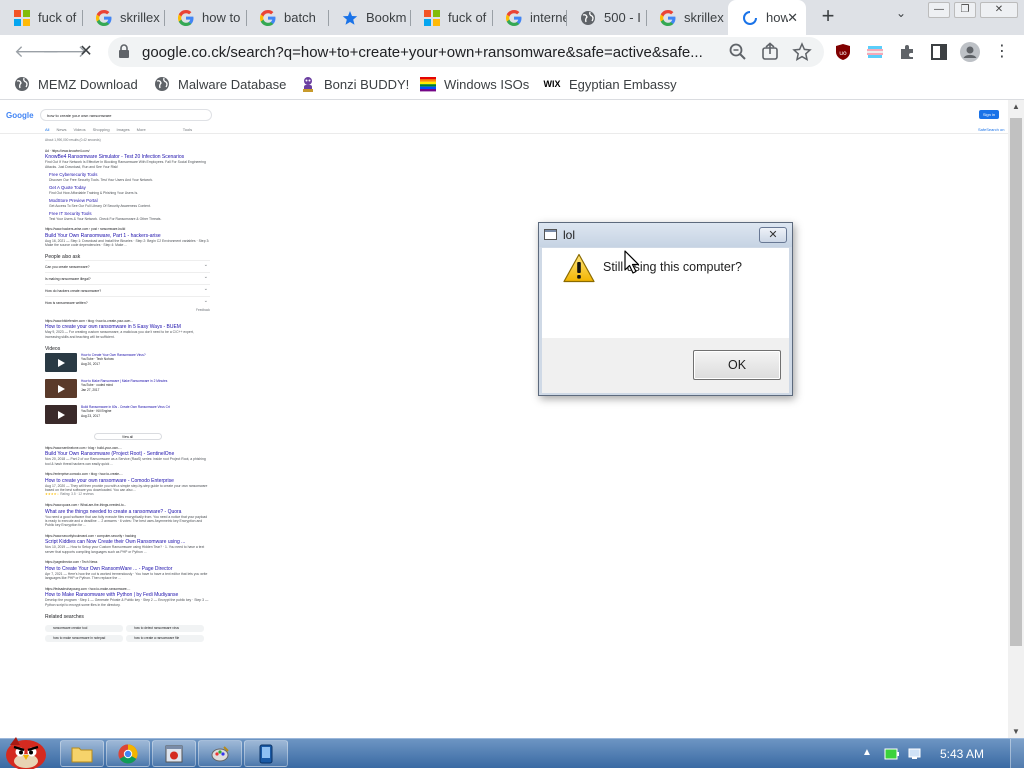 The height and width of the screenshot is (769, 1024). Describe the element at coordinates (965, 10) in the screenshot. I see `restore-button: ❐` at that location.